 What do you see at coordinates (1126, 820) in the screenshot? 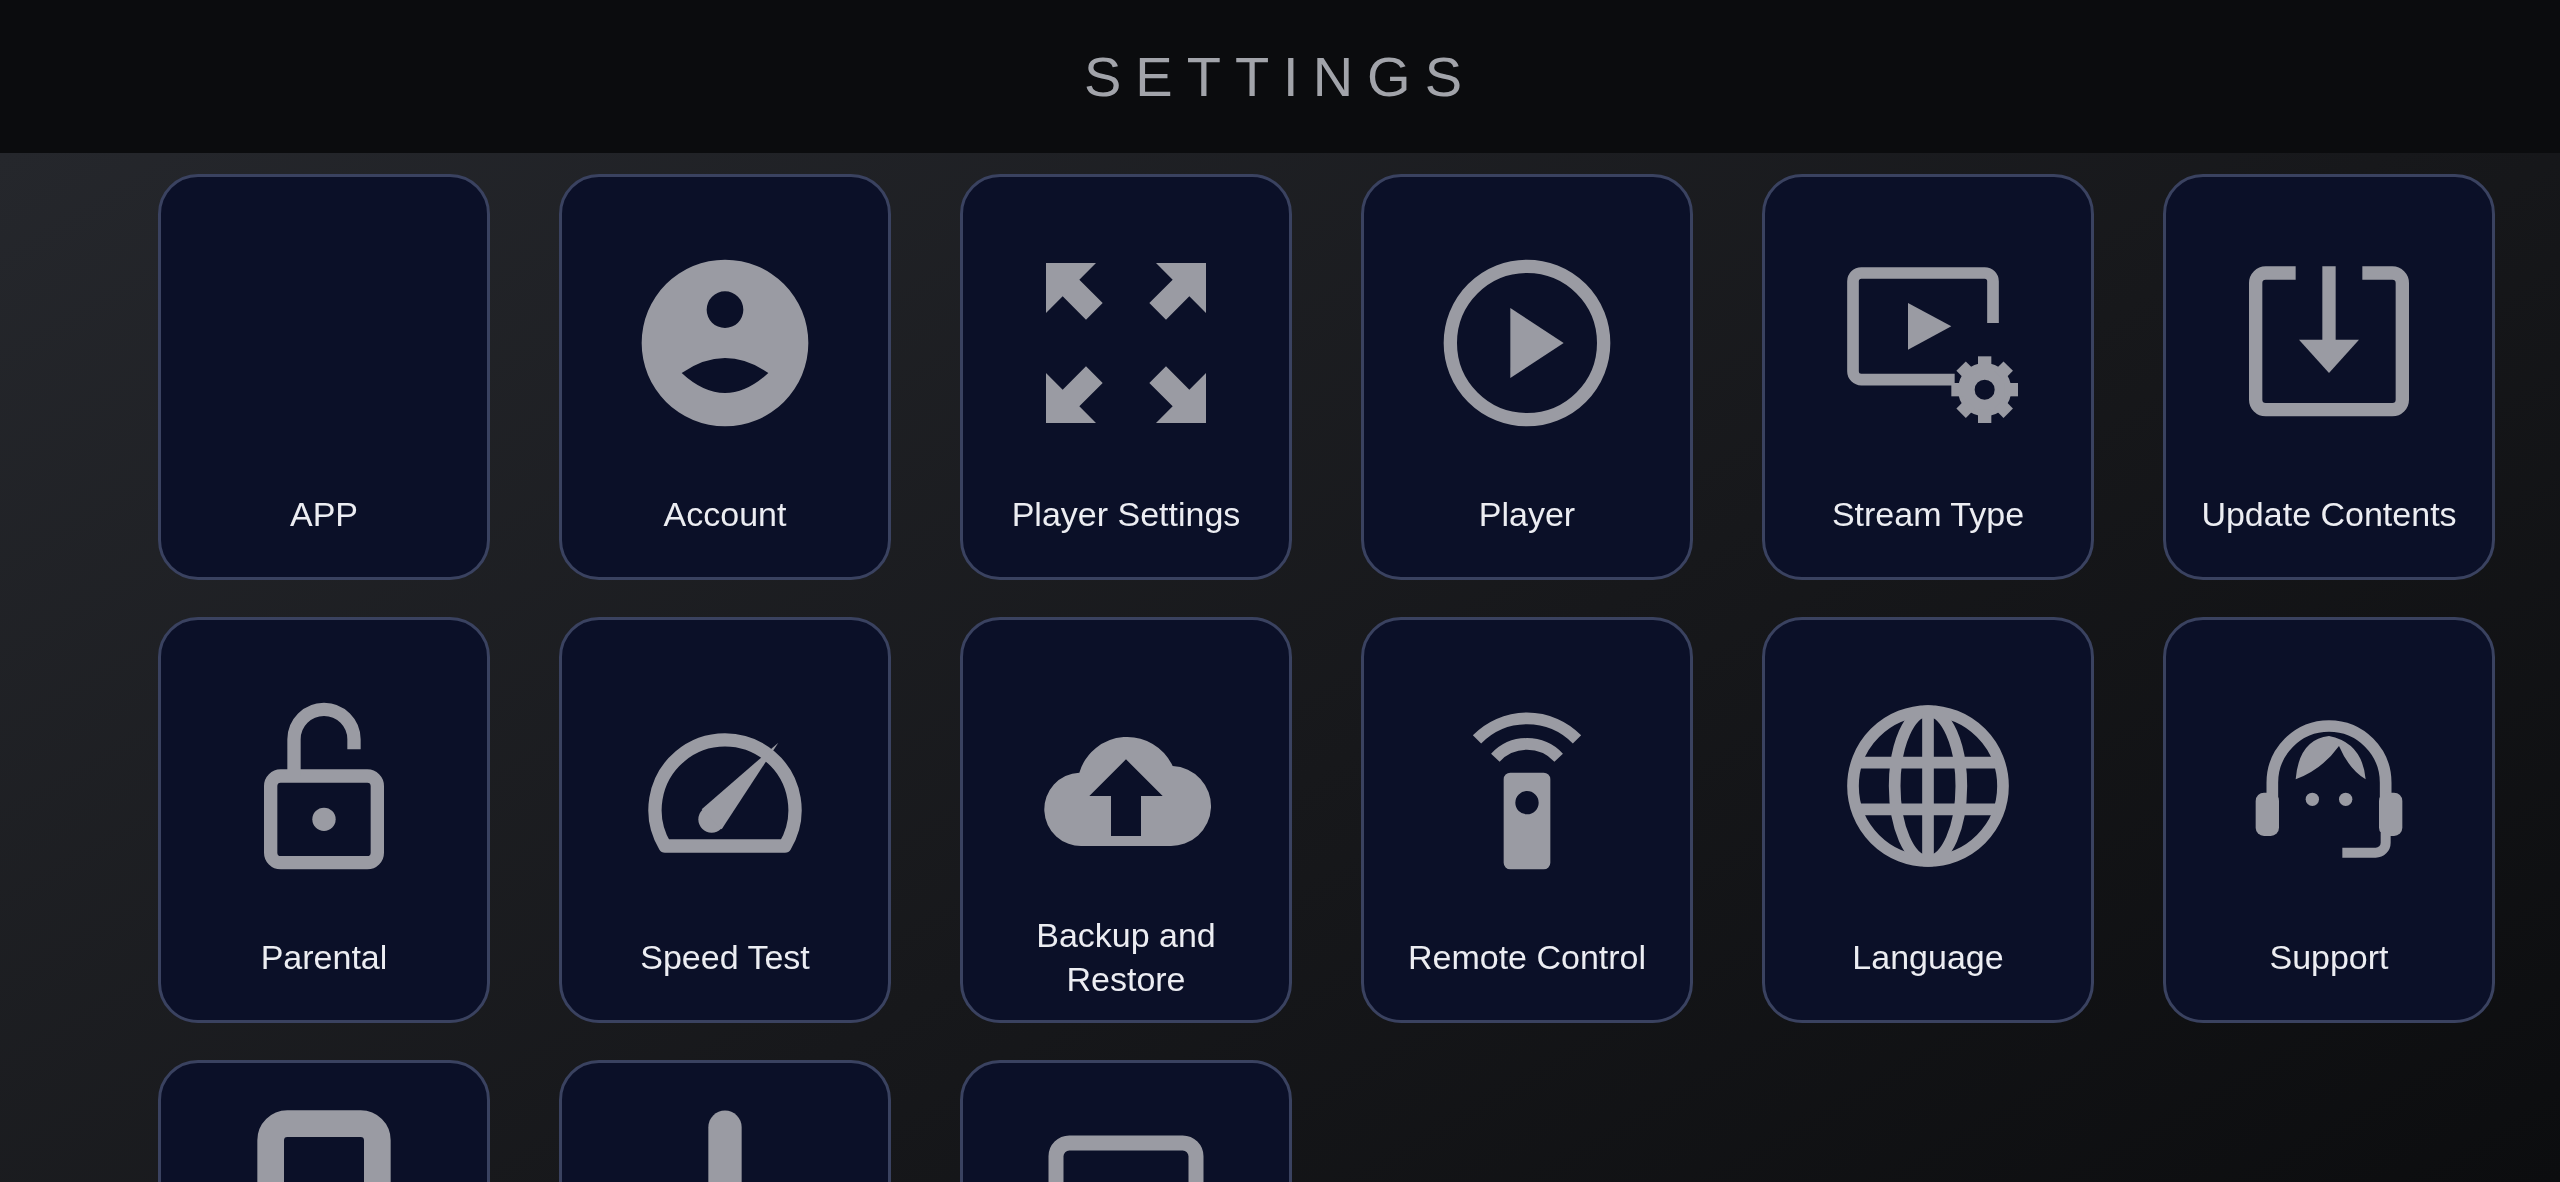
I see `settings-tile: Backup and Restore` at bounding box center [1126, 820].